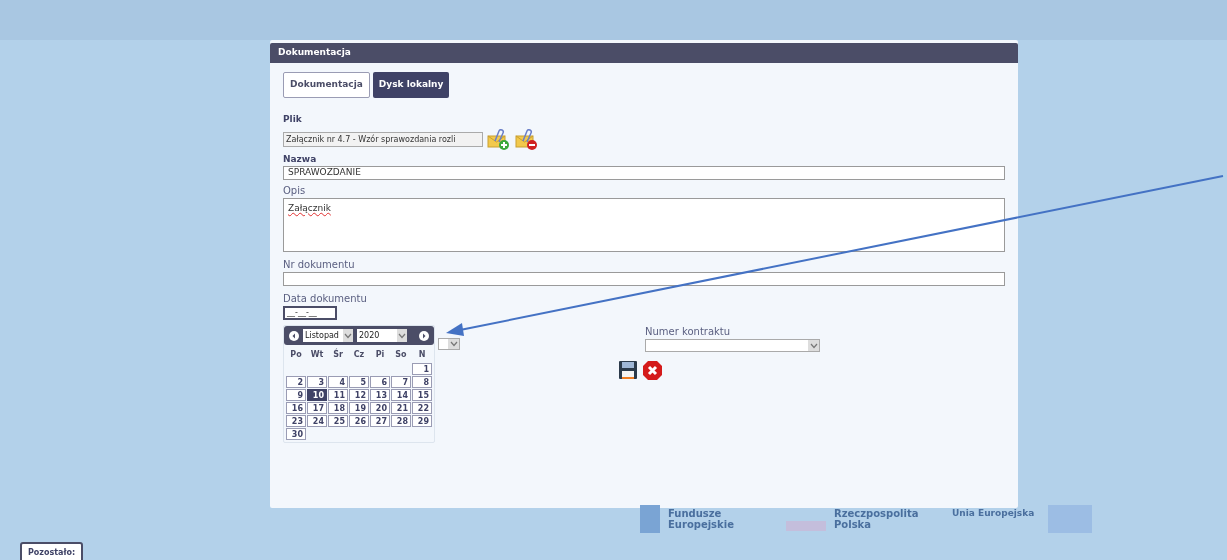  I want to click on next-month-icon, so click(424, 335).